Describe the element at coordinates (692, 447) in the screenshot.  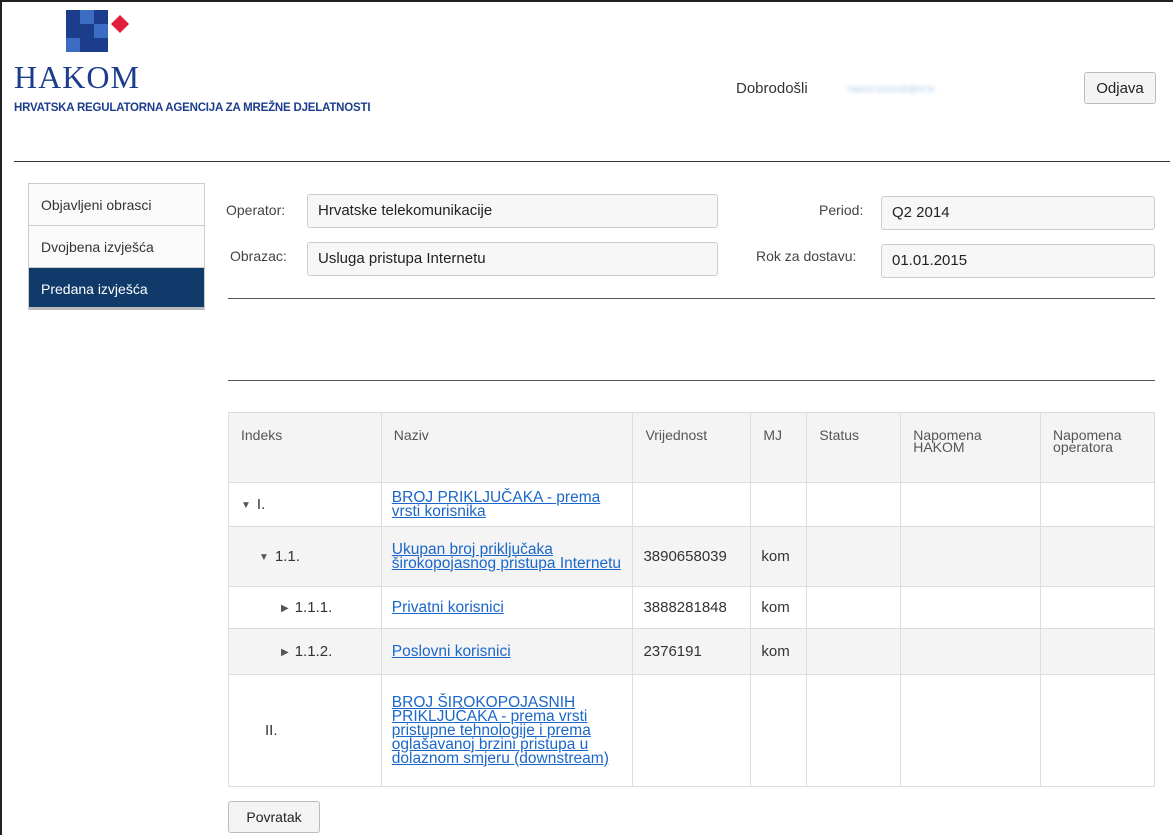
I see `col-header-value: Vrijednost` at that location.